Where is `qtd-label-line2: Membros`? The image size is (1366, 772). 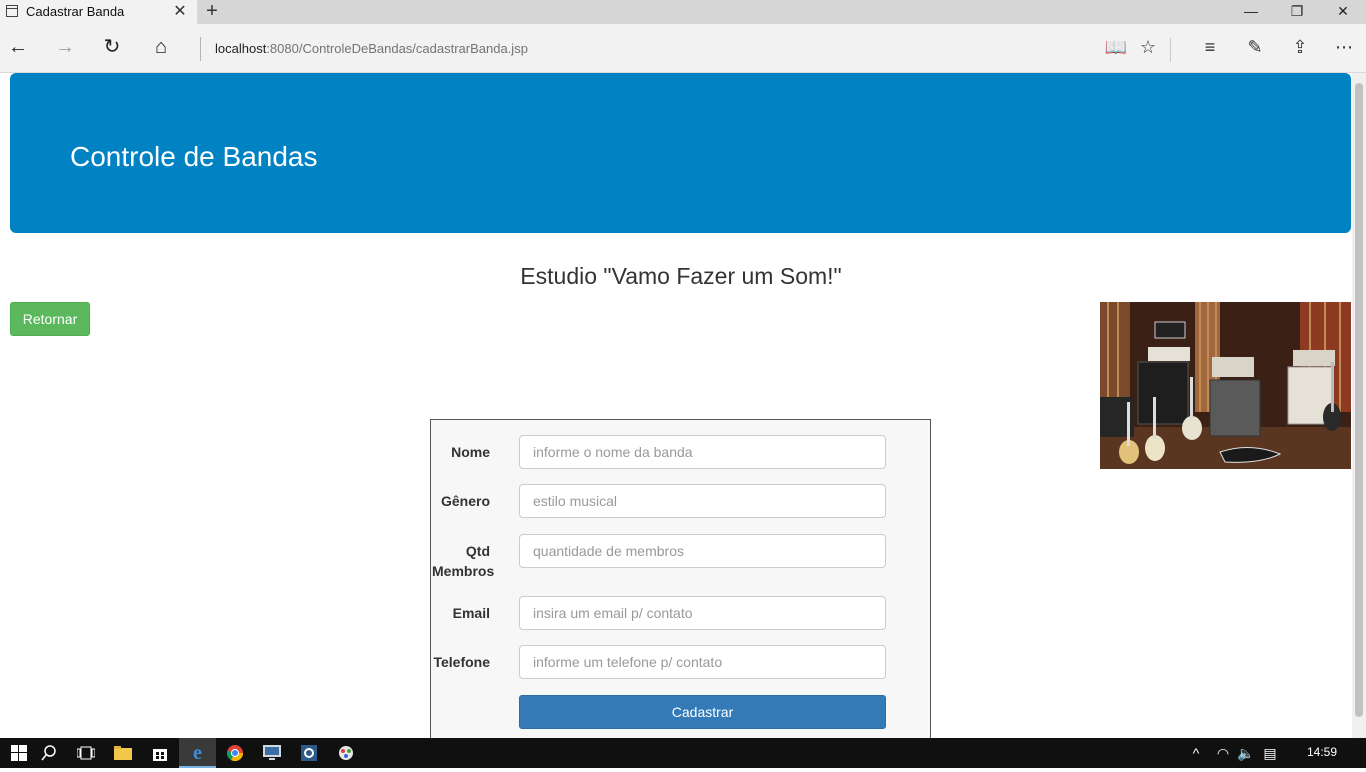
qtd-label-line2: Membros is located at coordinates (463, 571).